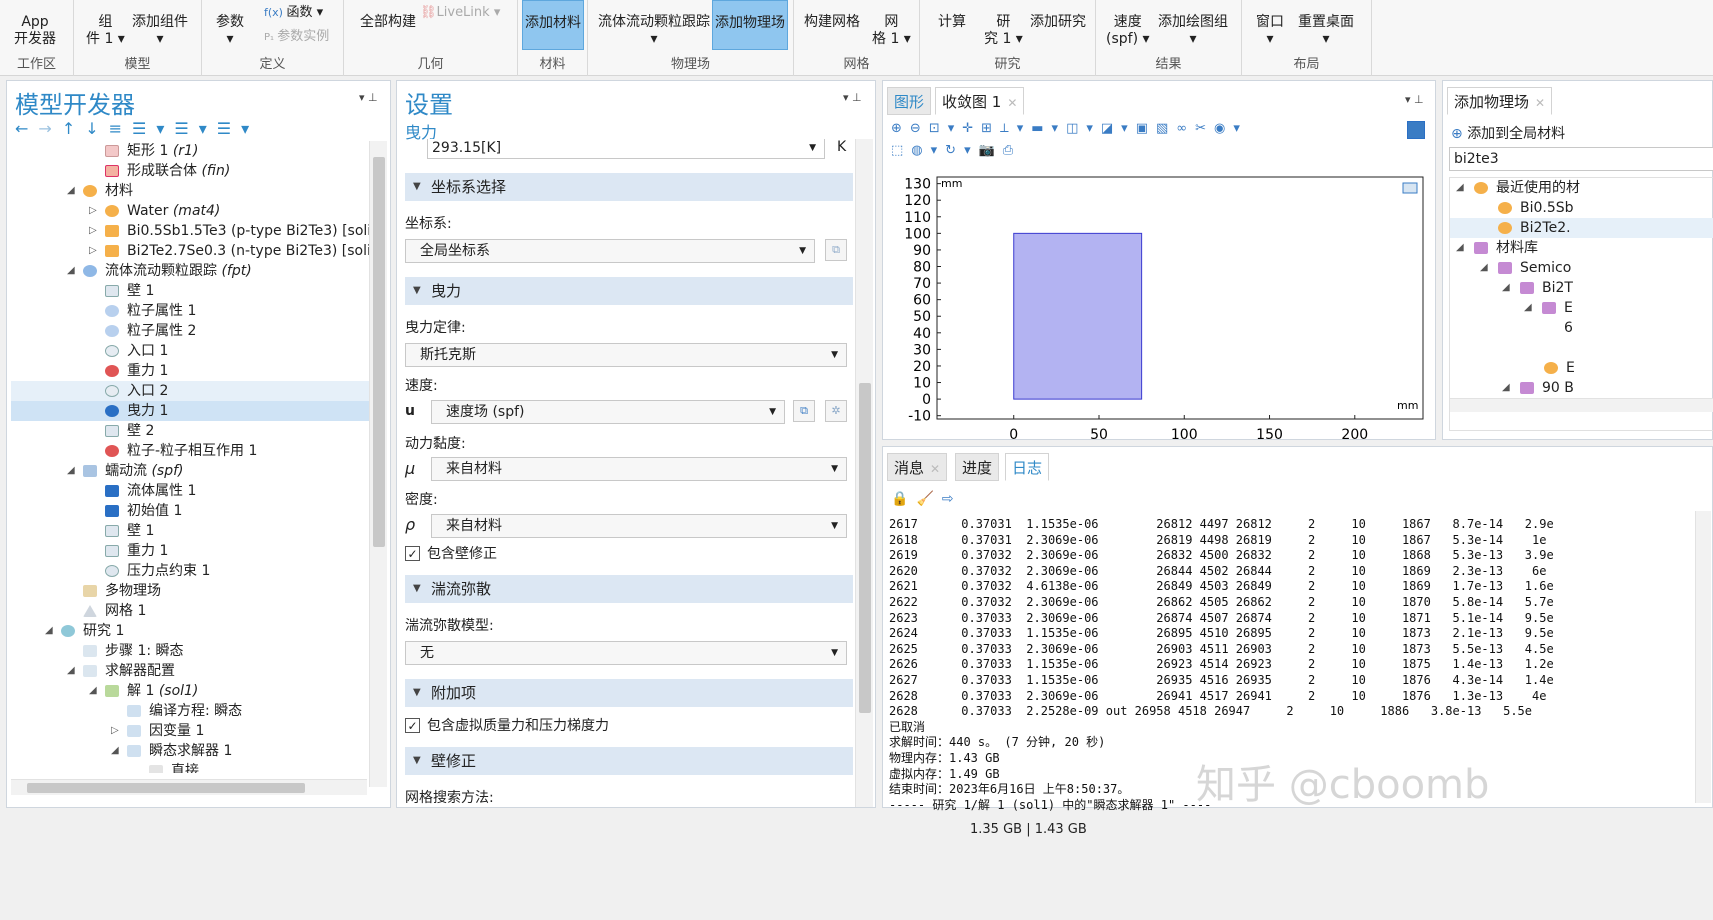 The width and height of the screenshot is (1713, 920). Describe the element at coordinates (451, 554) in the screenshot. I see `wall-correction-checkbox: ✓ 包含壁修正` at that location.